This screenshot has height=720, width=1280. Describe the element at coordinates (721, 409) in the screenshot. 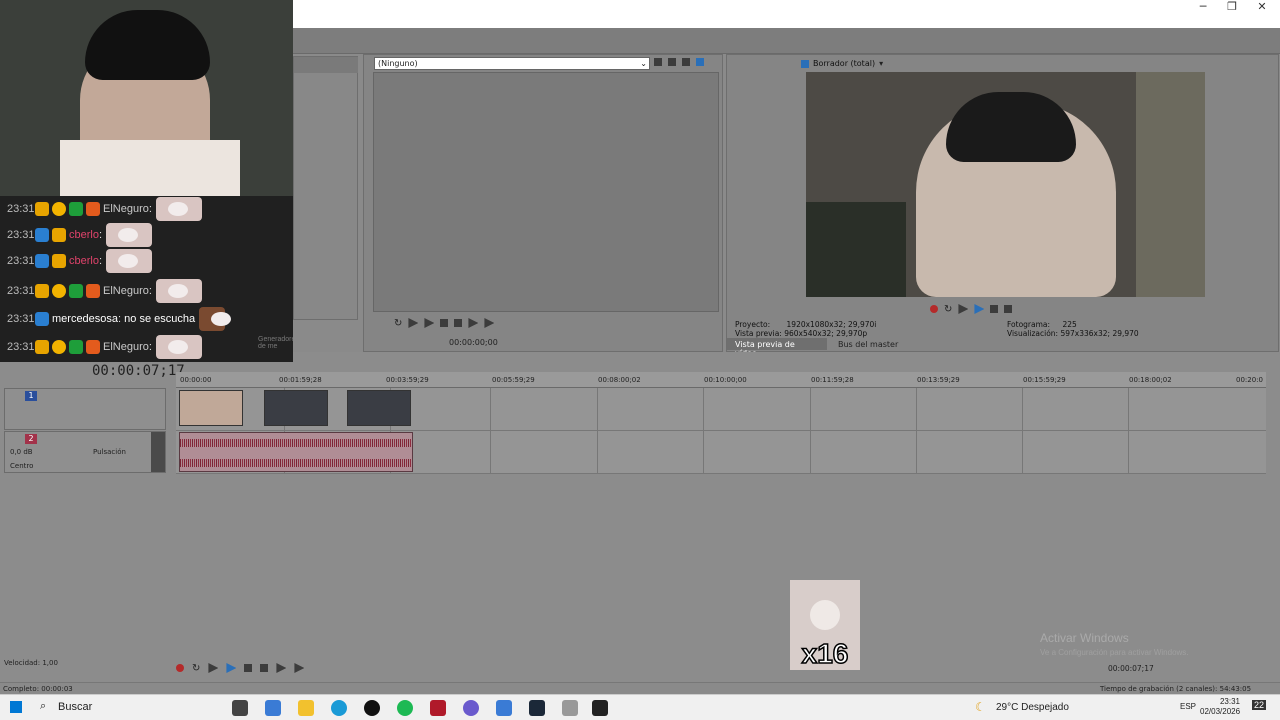

I see `video-track-lane` at that location.